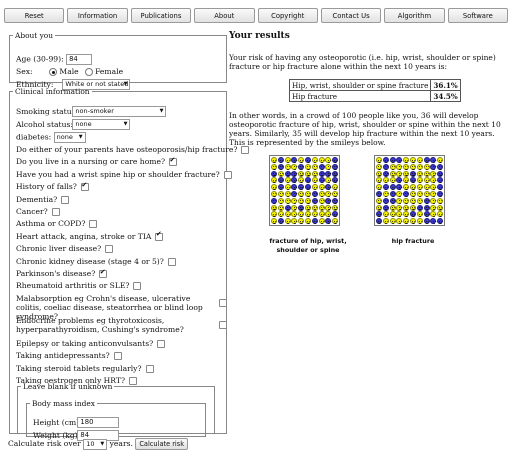 The height and width of the screenshot is (460, 512). Describe the element at coordinates (98, 422) in the screenshot. I see `height-input: 180` at that location.